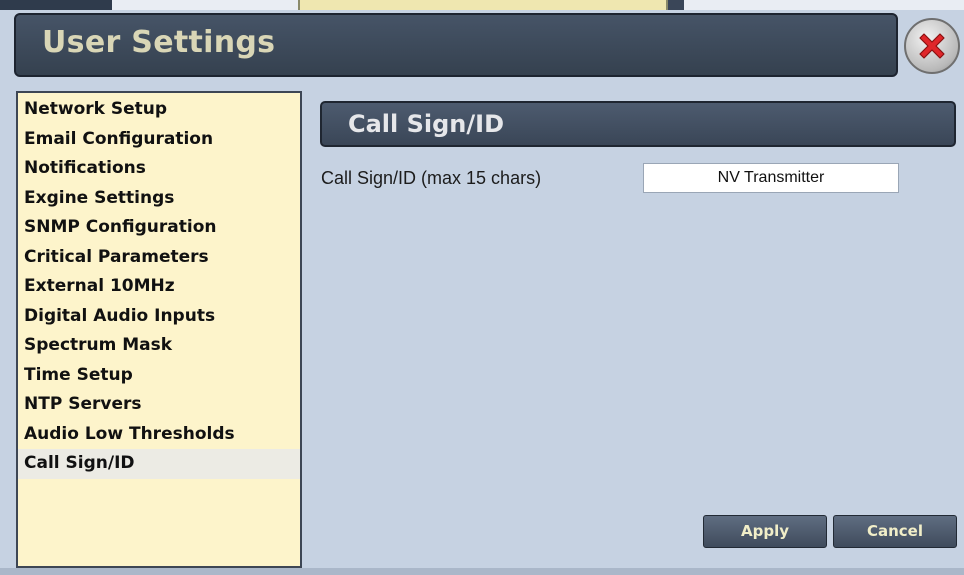  Describe the element at coordinates (771, 178) in the screenshot. I see `call-sign-input` at that location.